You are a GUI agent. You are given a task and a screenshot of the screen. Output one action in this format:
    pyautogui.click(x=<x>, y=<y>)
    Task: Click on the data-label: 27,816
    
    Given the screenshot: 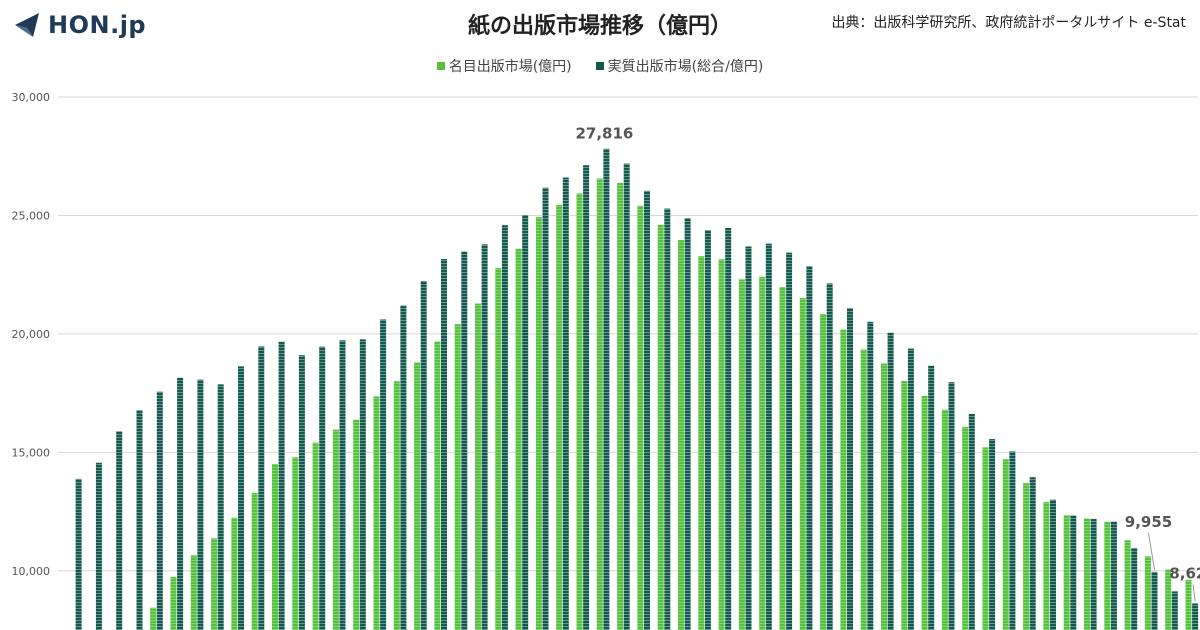 What is the action you would take?
    pyautogui.click(x=604, y=134)
    